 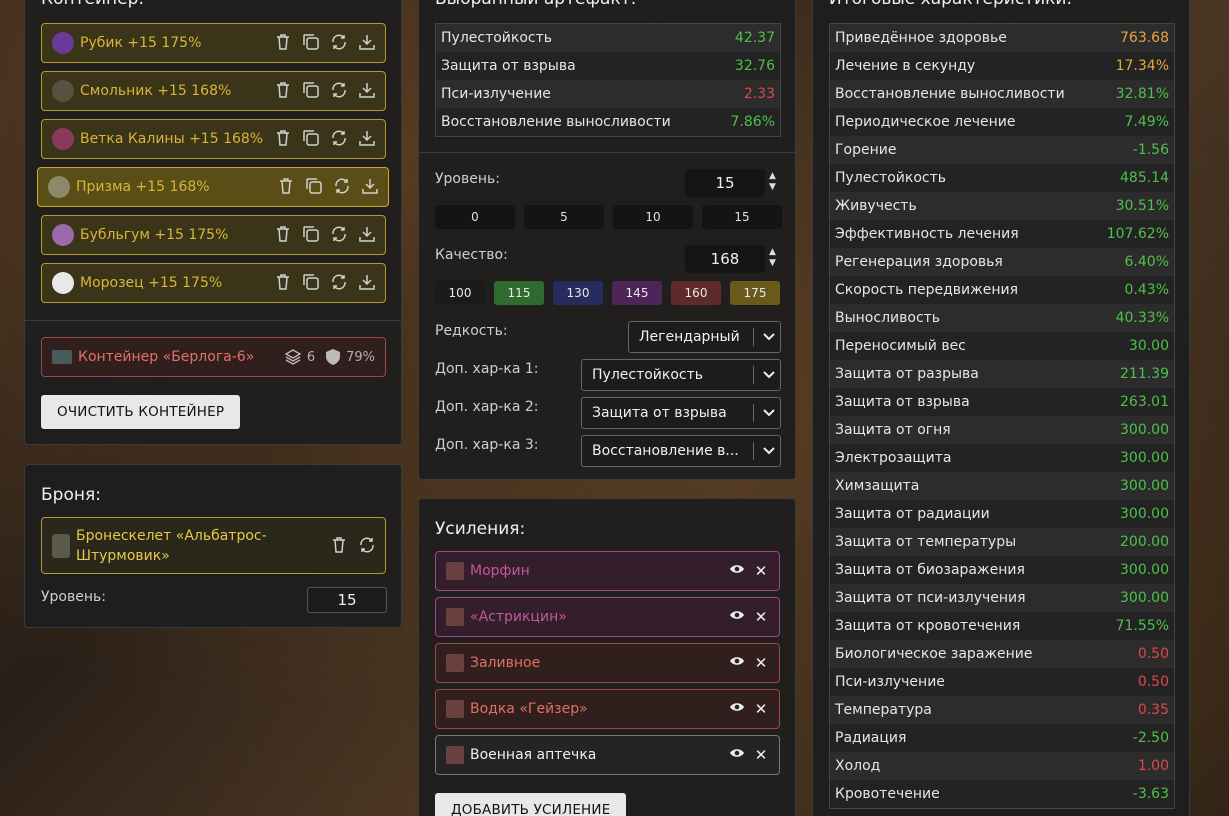 What do you see at coordinates (725, 183) in the screenshot?
I see `artifact-level-input: 15` at bounding box center [725, 183].